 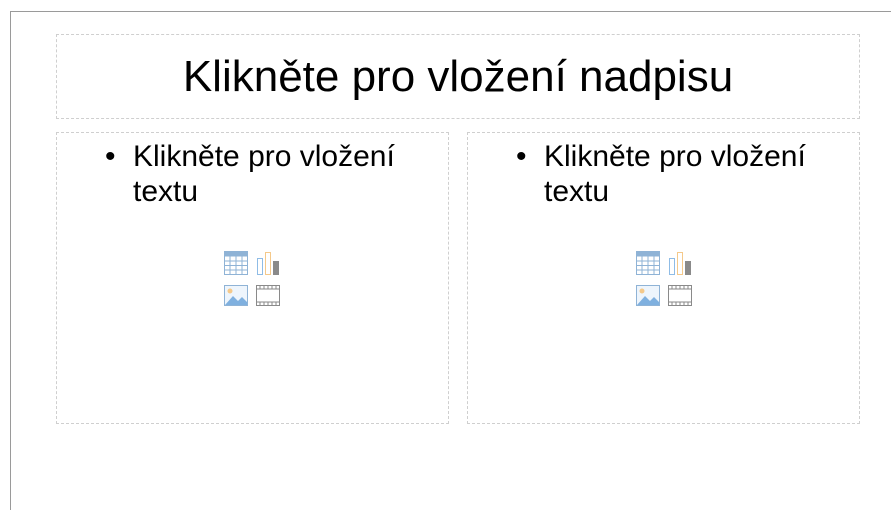 I want to click on title-placeholder-text: Klikněte pro vložení nadpisu, so click(x=458, y=76).